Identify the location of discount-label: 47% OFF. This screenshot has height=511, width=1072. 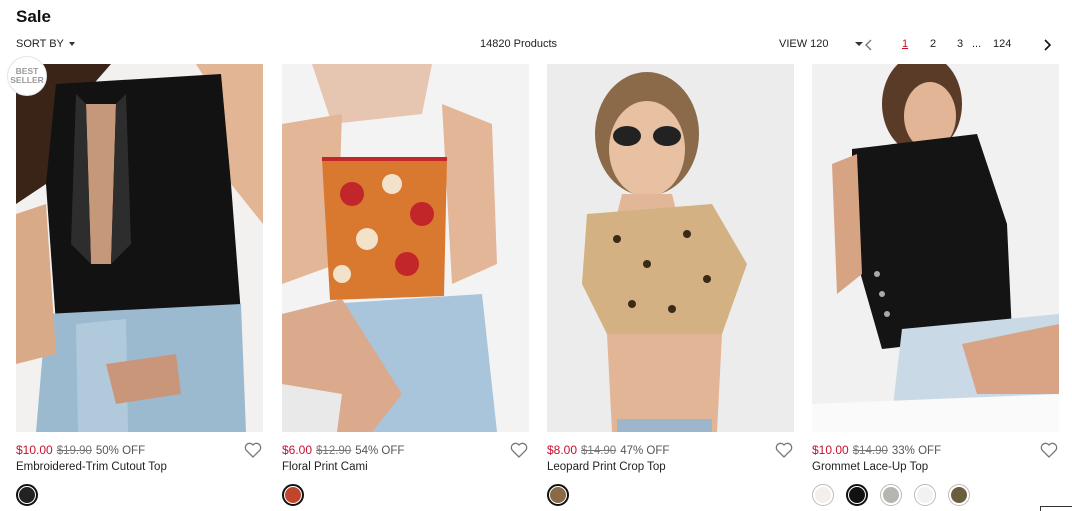
(645, 451).